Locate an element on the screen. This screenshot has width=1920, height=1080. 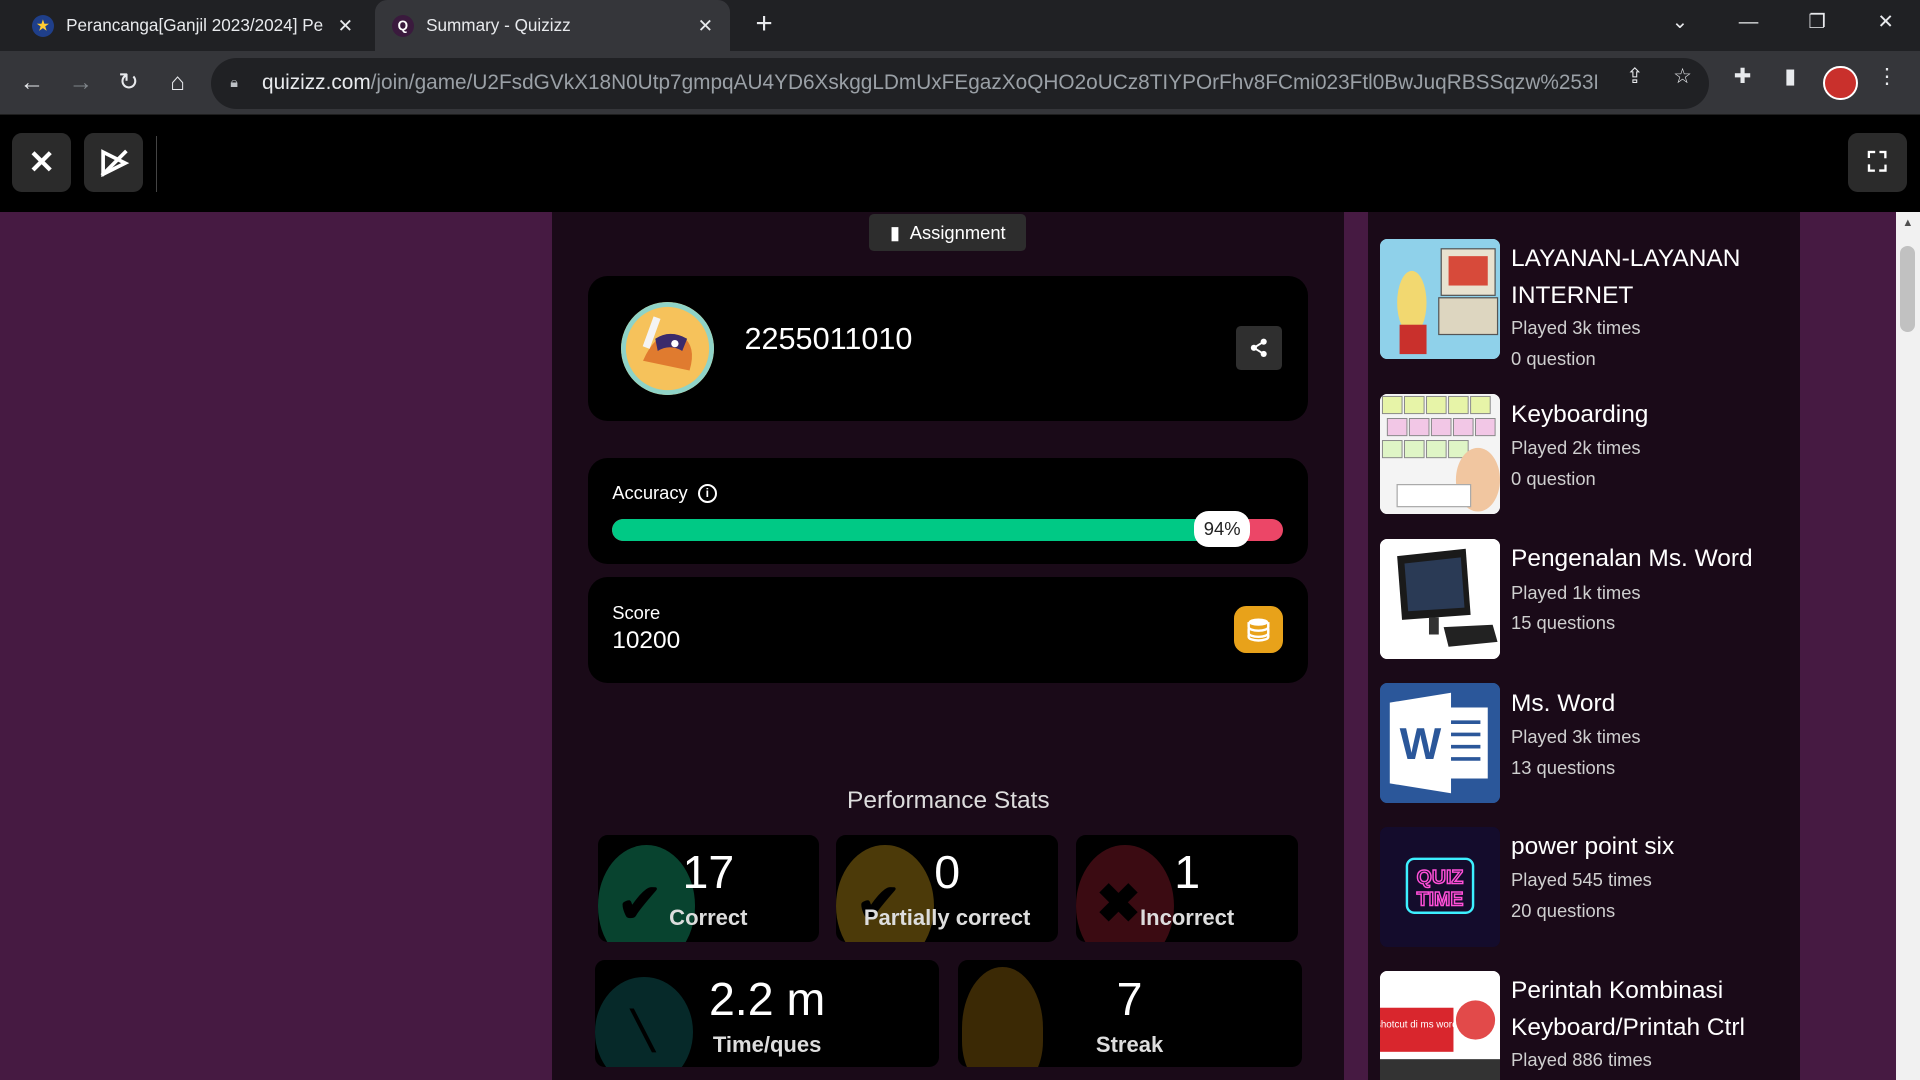
accuracy-label-row: Accuracy i is located at coordinates (665, 493).